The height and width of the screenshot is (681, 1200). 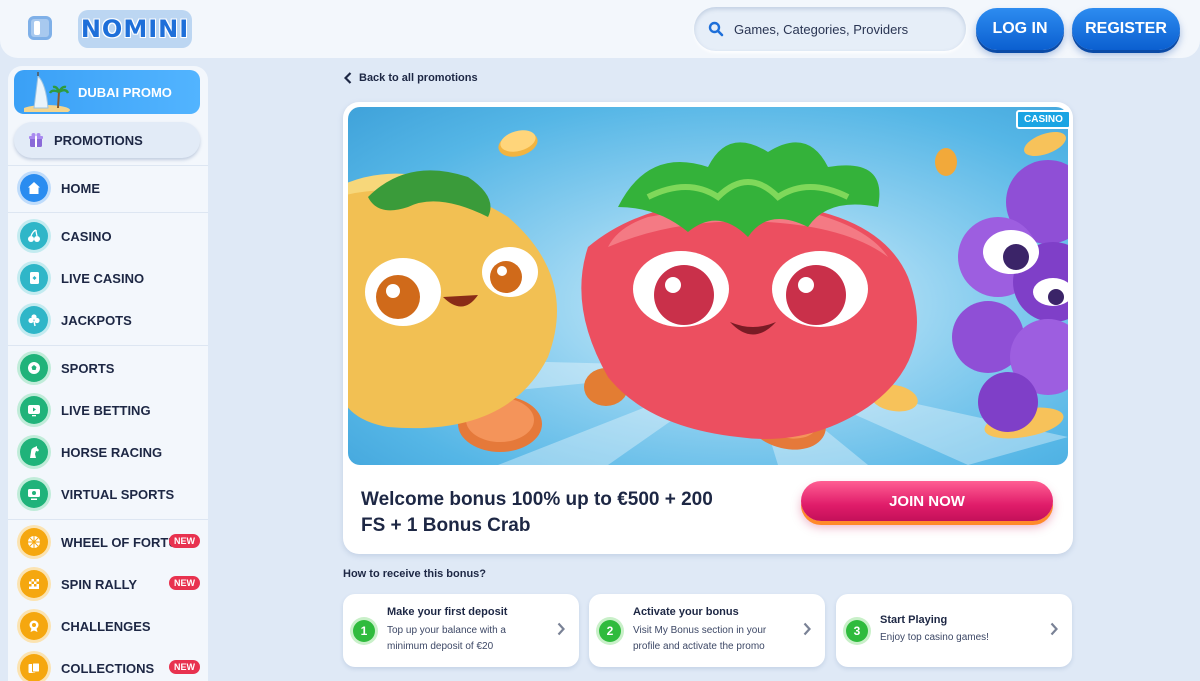 I want to click on back-link-label: Back to all promotions, so click(x=418, y=78).